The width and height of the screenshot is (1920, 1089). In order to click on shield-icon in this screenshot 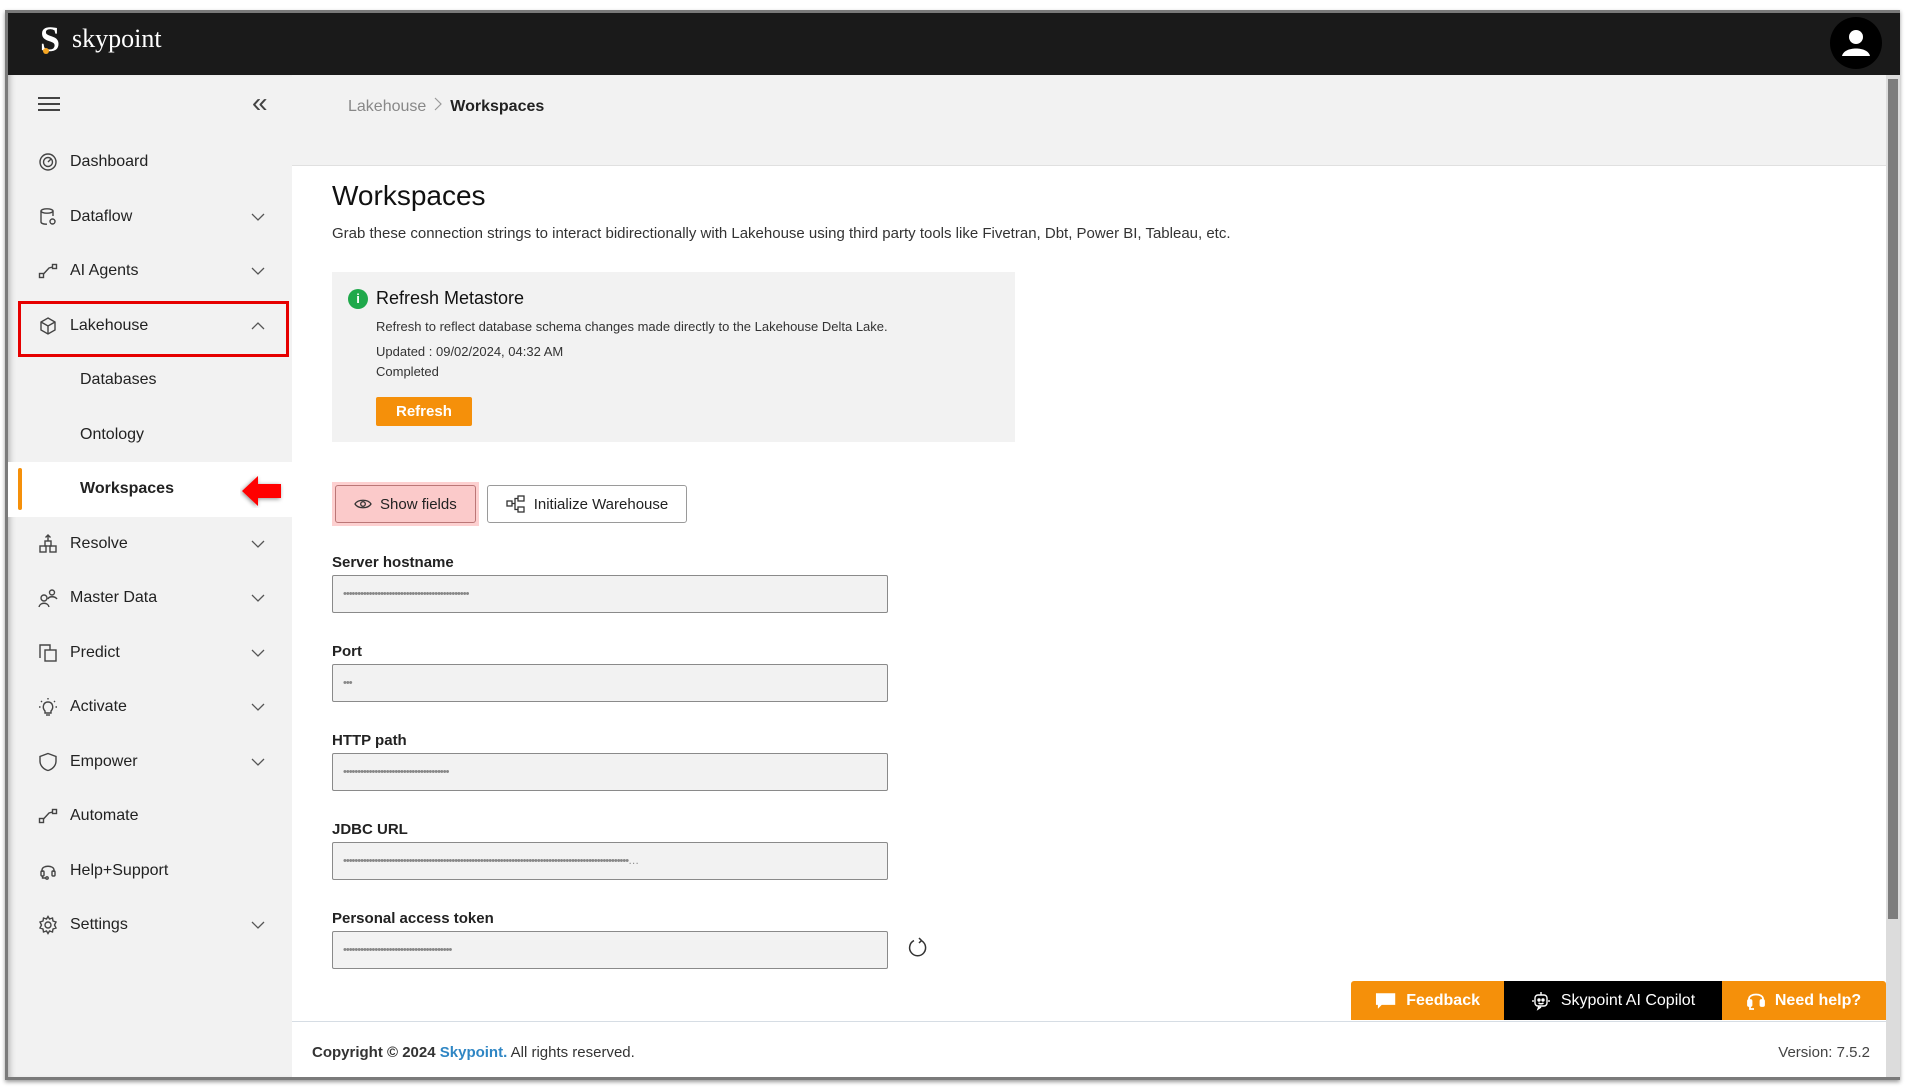, I will do `click(48, 762)`.